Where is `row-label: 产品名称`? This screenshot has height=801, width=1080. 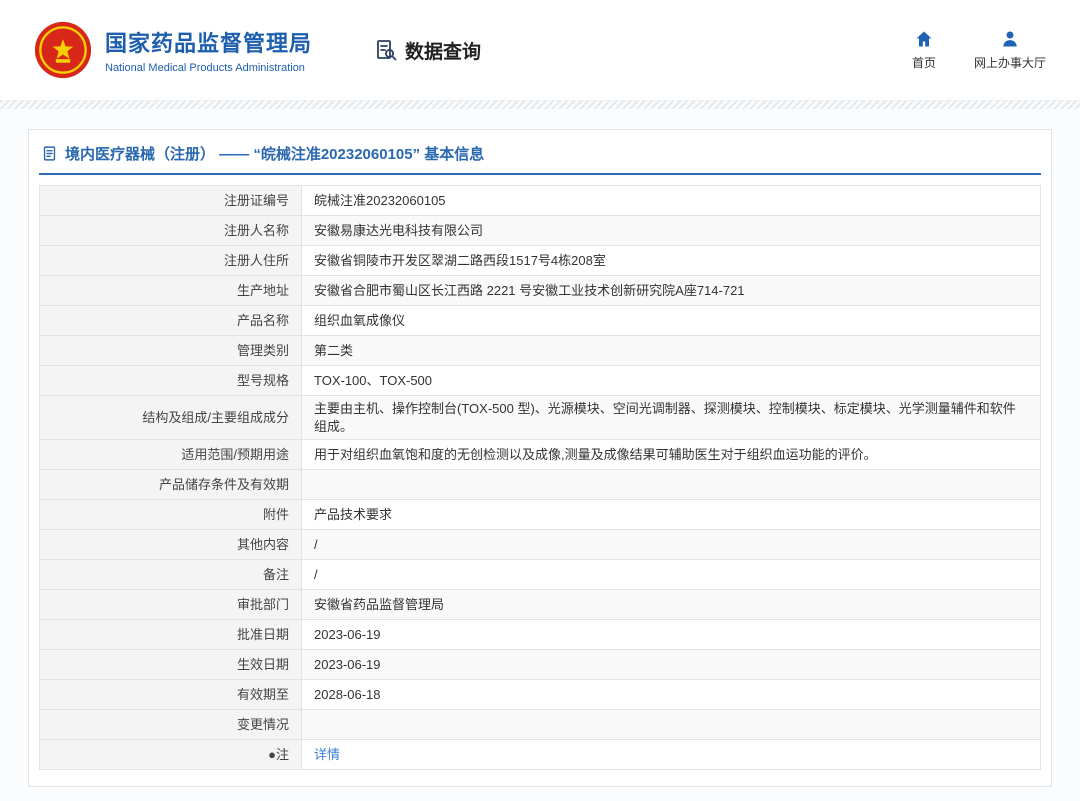
row-label: 产品名称 is located at coordinates (170, 320).